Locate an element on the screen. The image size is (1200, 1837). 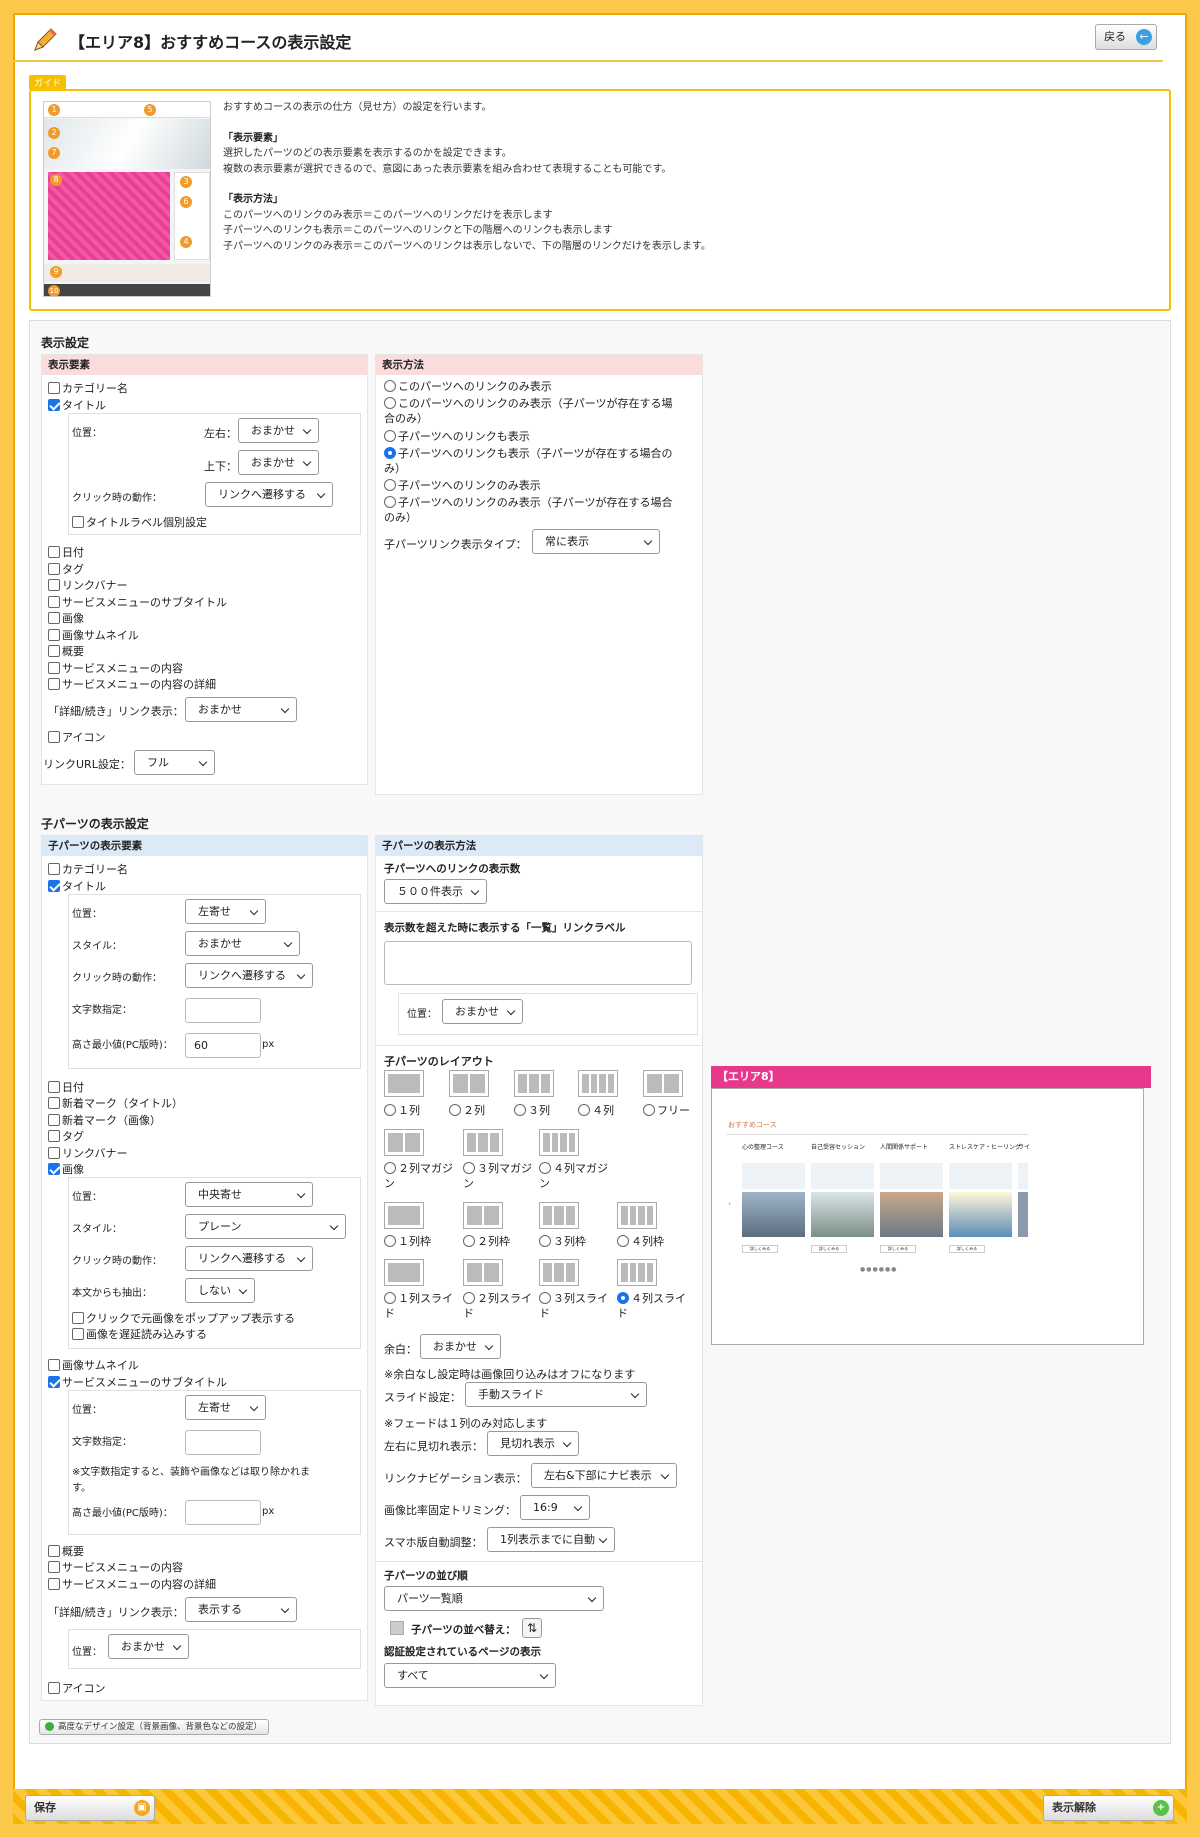
child-link-type-select: 常に表示 is located at coordinates (596, 541).